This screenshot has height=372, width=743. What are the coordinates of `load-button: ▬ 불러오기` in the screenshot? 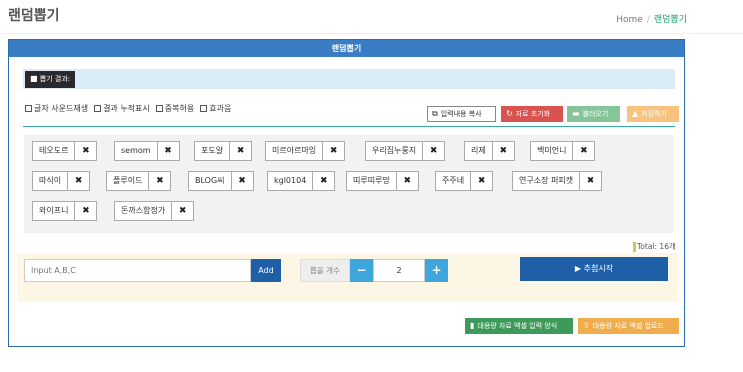 It's located at (593, 114).